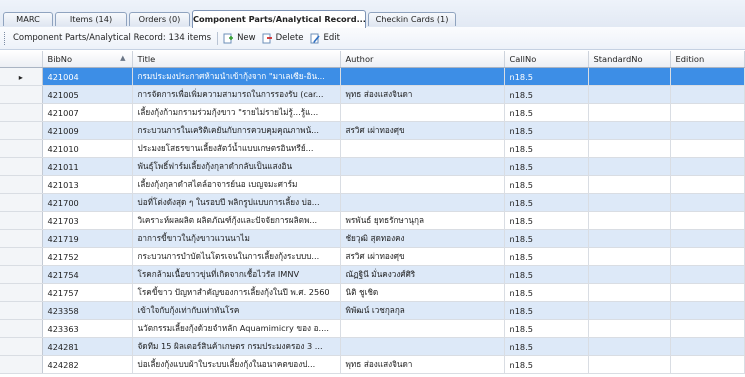  What do you see at coordinates (87, 292) in the screenshot?
I see `cell-bibno: 421757` at bounding box center [87, 292].